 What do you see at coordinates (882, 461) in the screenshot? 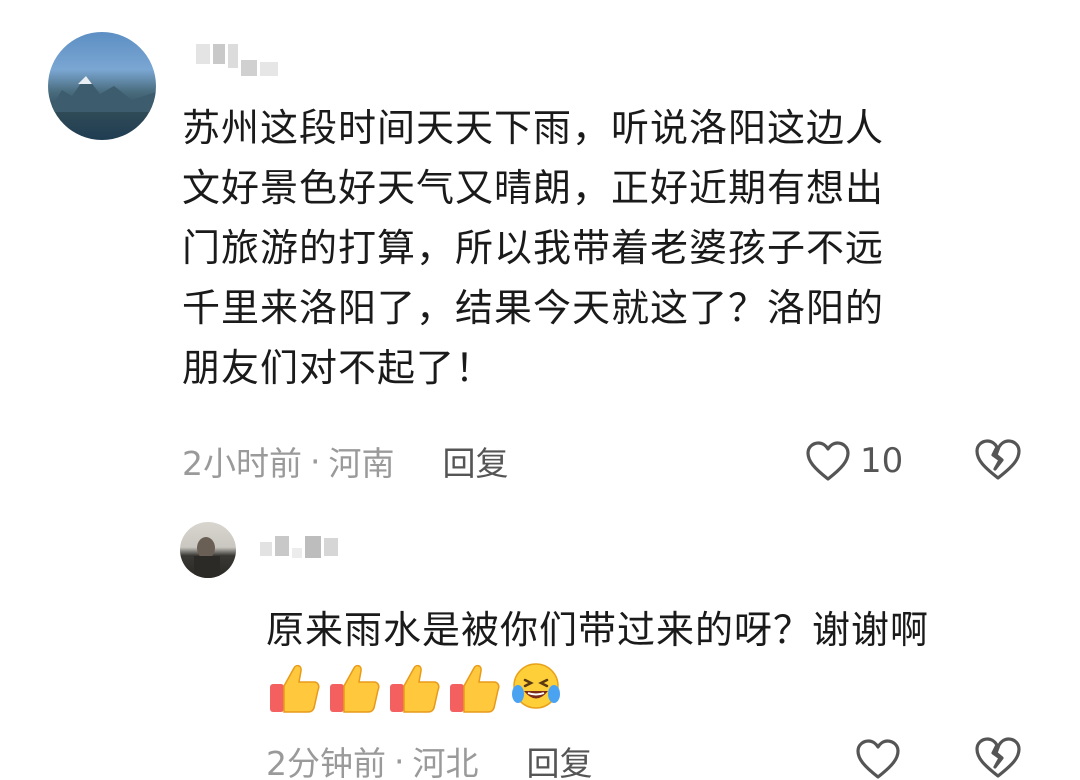
I see `like-count: 10` at bounding box center [882, 461].